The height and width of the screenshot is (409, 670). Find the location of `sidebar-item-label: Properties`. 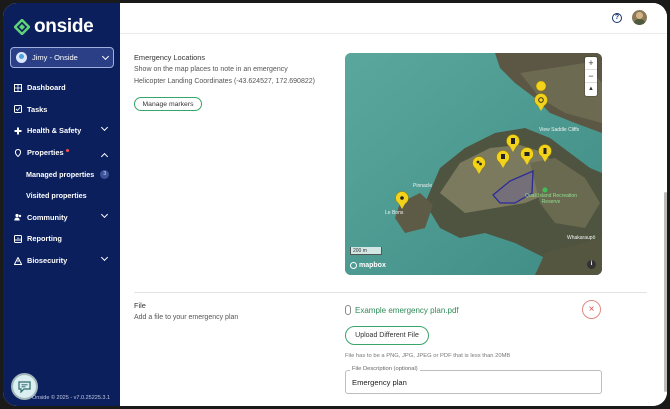

sidebar-item-label: Properties is located at coordinates (45, 153).